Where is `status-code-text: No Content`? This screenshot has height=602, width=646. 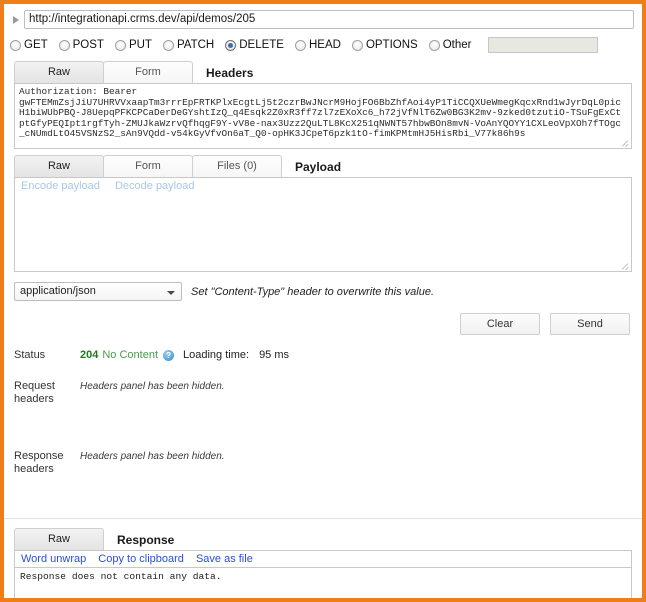 status-code-text: No Content is located at coordinates (130, 355).